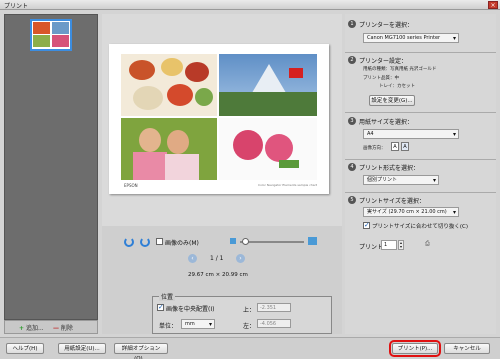  I want to click on thumbnail-actions: + 追加... — 削除, so click(51, 327).